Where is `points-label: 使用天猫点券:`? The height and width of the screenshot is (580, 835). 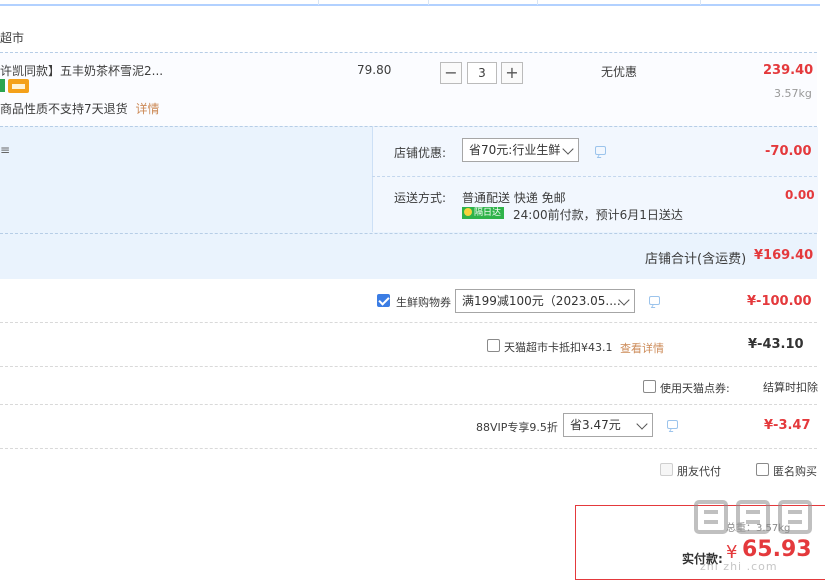 points-label: 使用天猫点券: is located at coordinates (695, 388).